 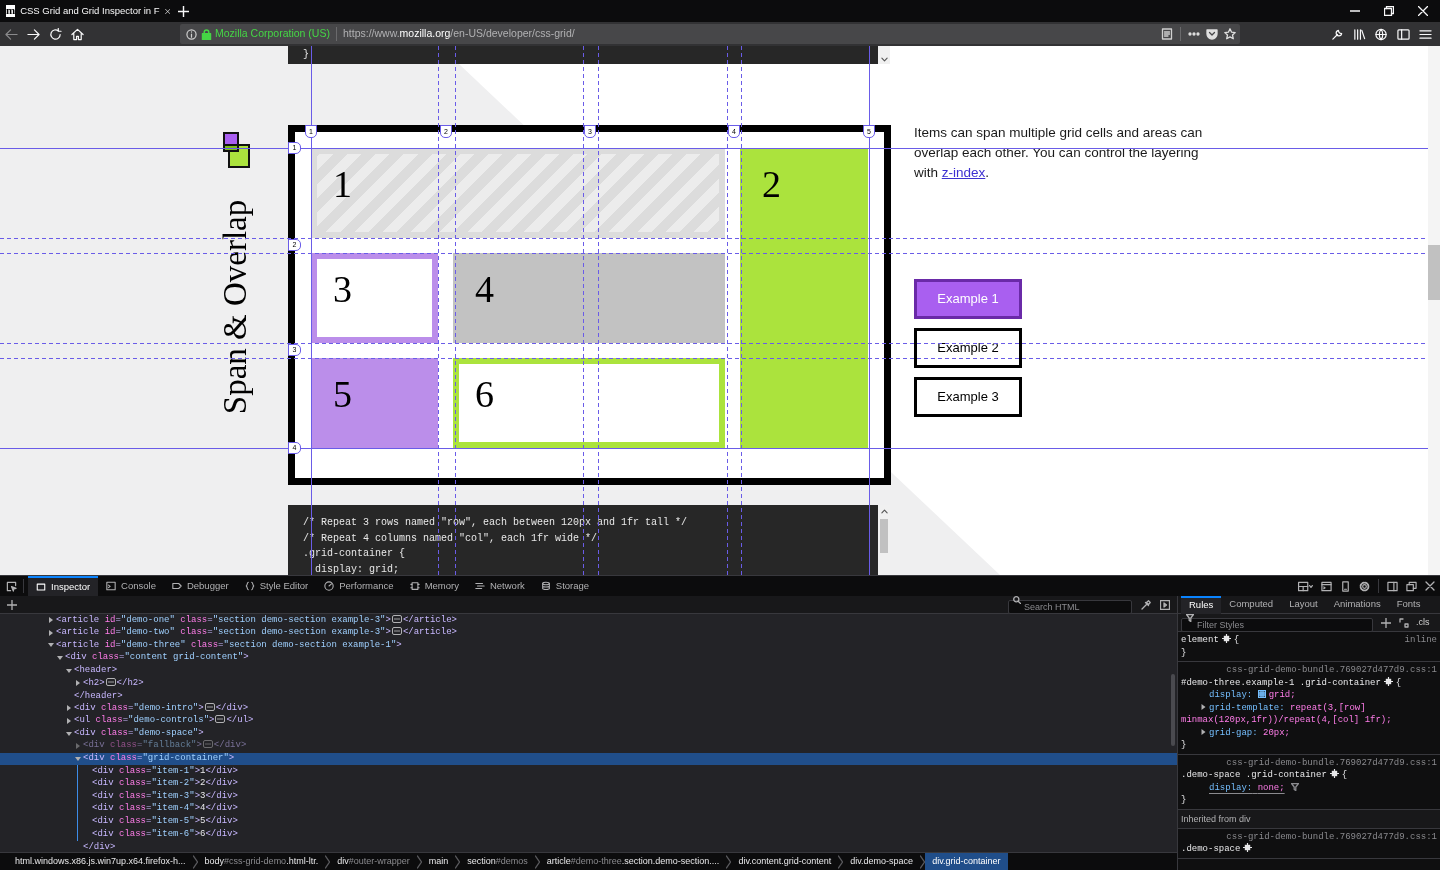 I want to click on devtools-tab: Debugger, so click(x=200, y=586).